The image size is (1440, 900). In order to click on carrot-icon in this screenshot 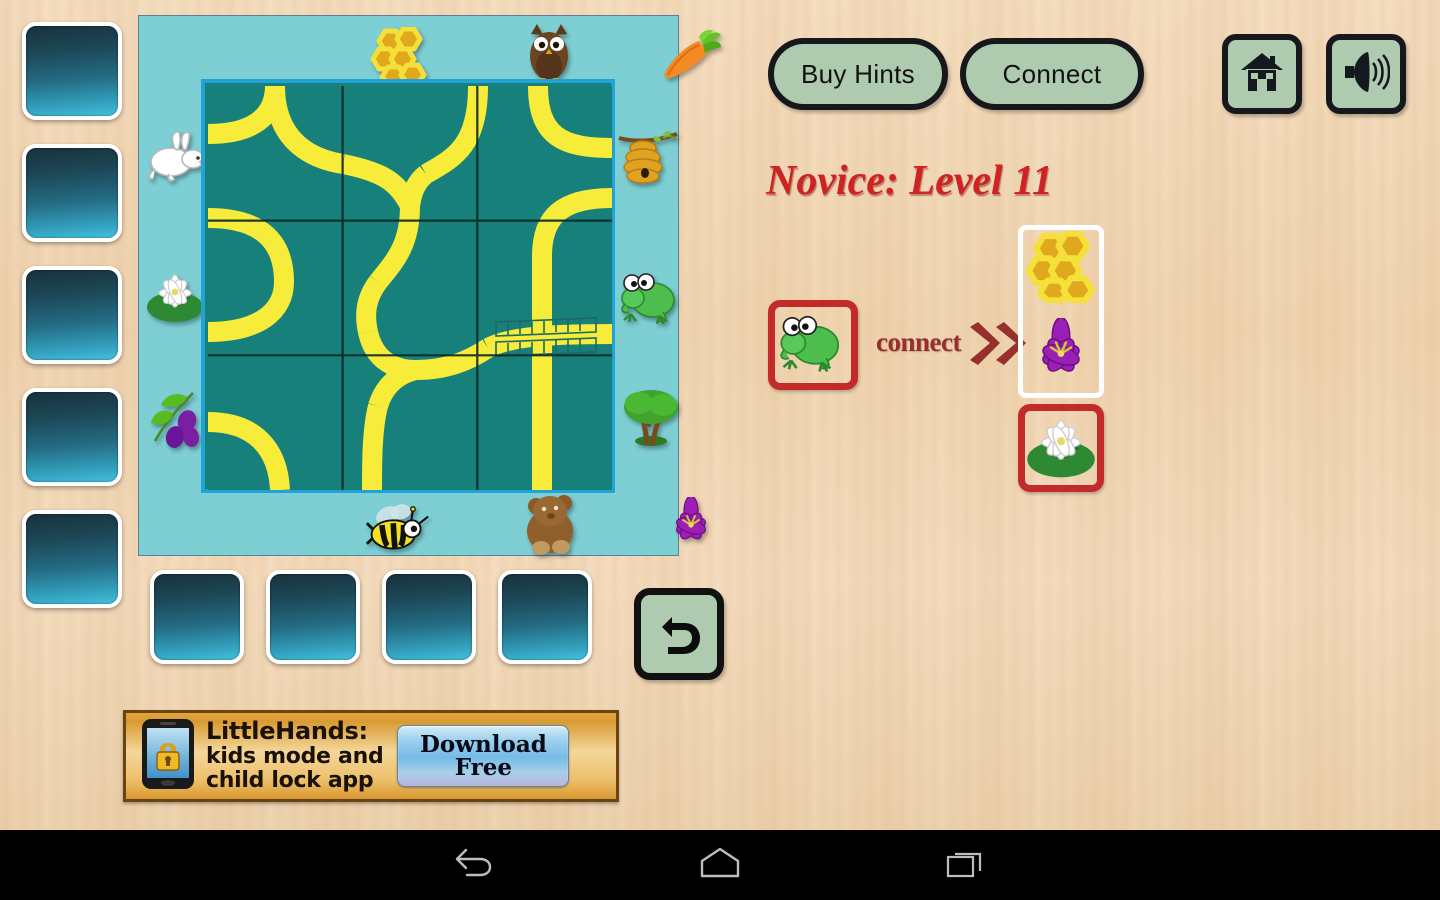, I will do `click(691, 56)`.